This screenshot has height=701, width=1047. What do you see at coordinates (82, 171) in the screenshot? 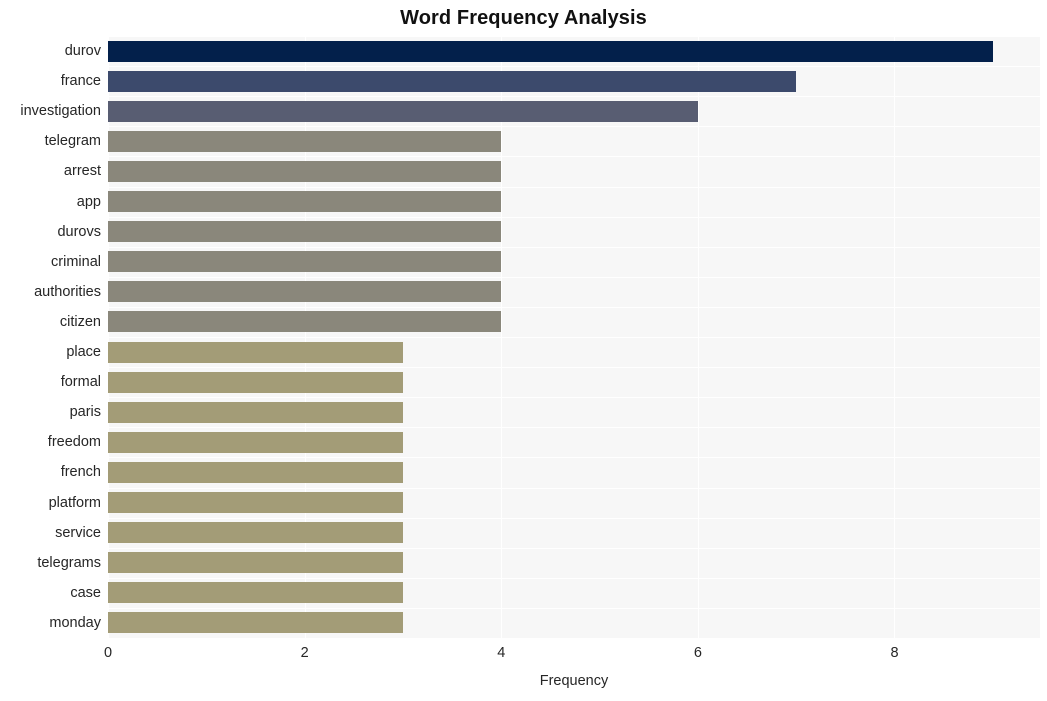
I see `y-axis-tick-label: arrest` at bounding box center [82, 171].